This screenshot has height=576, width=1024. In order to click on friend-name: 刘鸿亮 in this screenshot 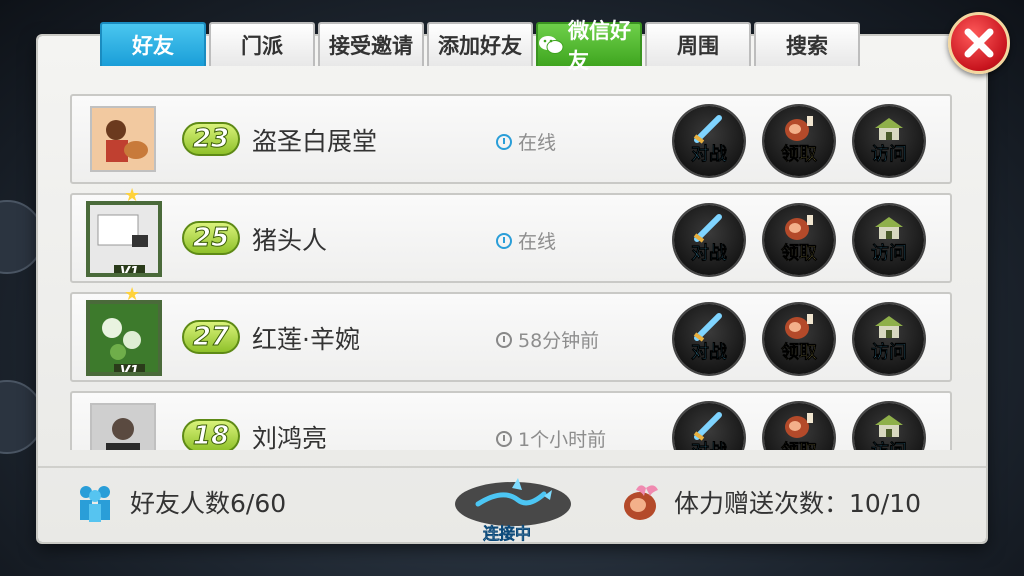, I will do `click(290, 437)`.